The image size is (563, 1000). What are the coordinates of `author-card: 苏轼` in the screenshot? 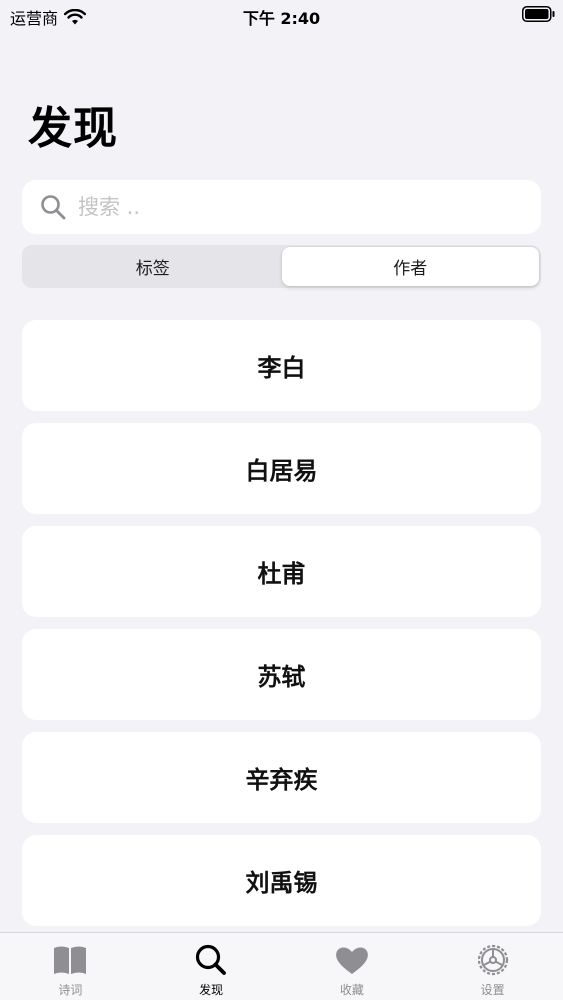 It's located at (281, 674).